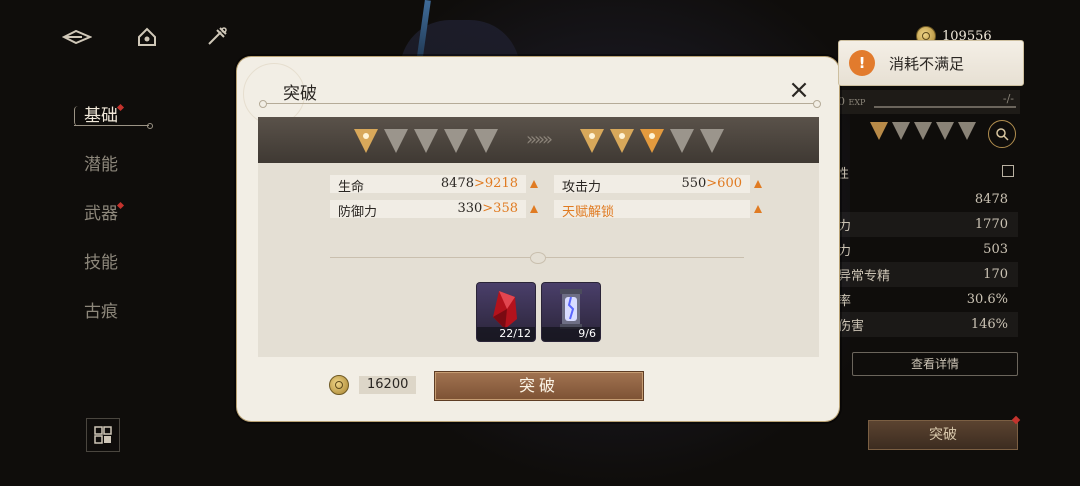 The width and height of the screenshot is (1080, 486). Describe the element at coordinates (929, 102) in the screenshot. I see `exp-bar: 0 EXP -/-` at that location.